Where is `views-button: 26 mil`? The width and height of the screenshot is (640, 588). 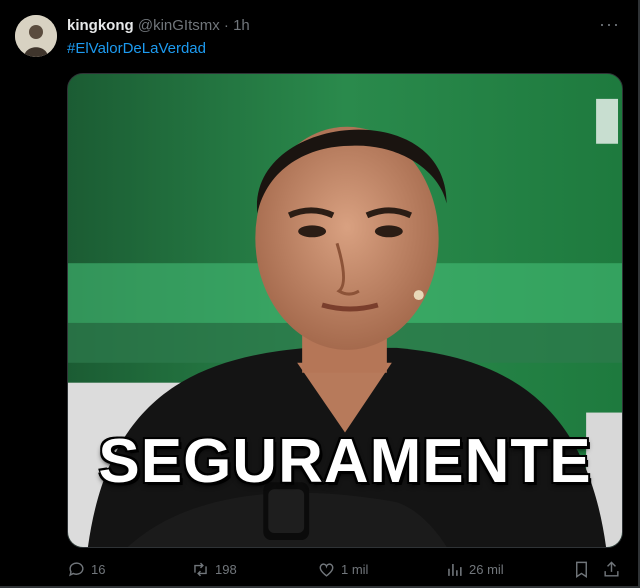
views-button: 26 mil is located at coordinates (474, 569).